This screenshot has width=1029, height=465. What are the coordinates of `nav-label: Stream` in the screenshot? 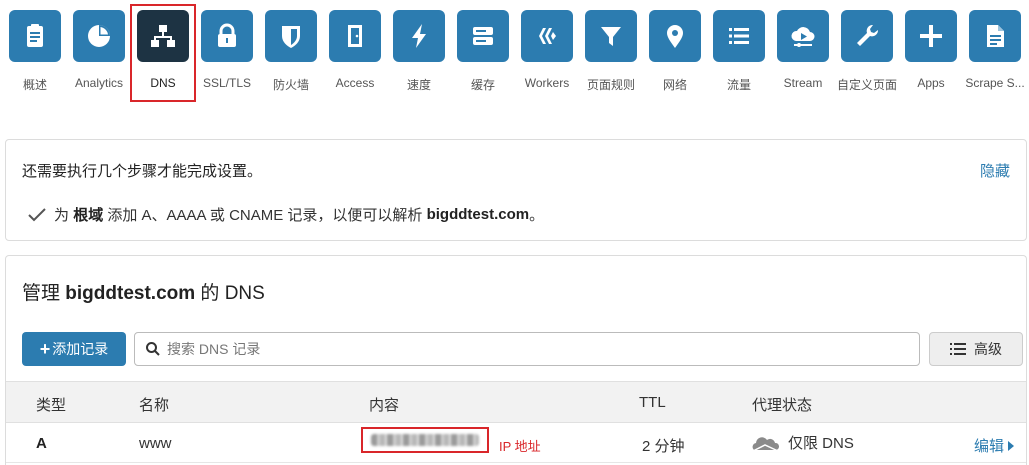 It's located at (803, 83).